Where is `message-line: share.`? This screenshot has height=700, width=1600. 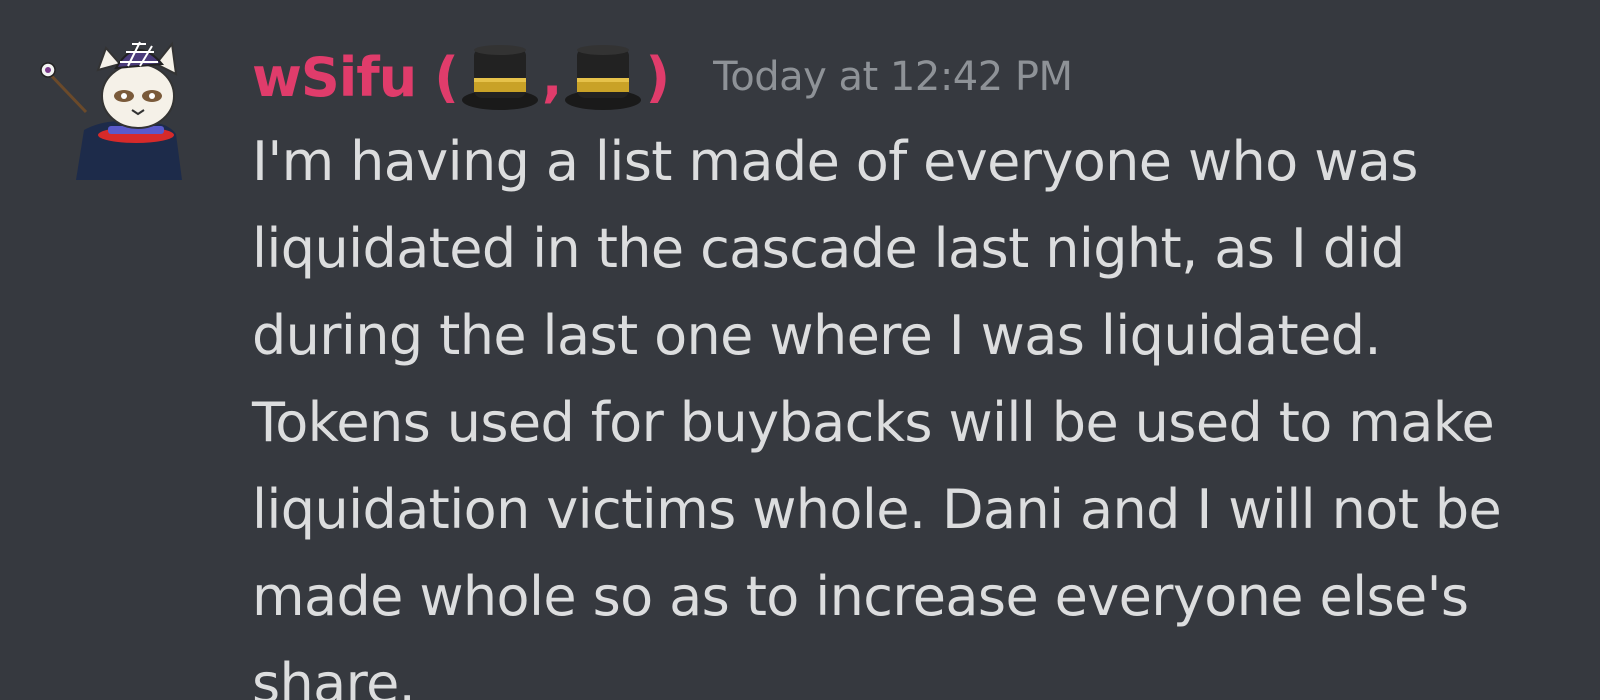
message-line: share. is located at coordinates (334, 676).